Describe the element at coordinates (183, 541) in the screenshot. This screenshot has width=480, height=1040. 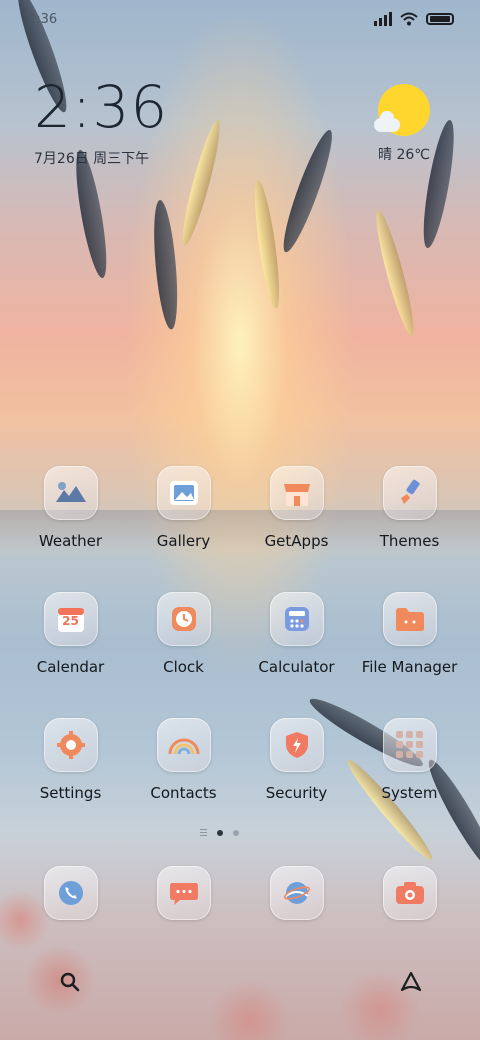
I see `app-label: Gallery` at that location.